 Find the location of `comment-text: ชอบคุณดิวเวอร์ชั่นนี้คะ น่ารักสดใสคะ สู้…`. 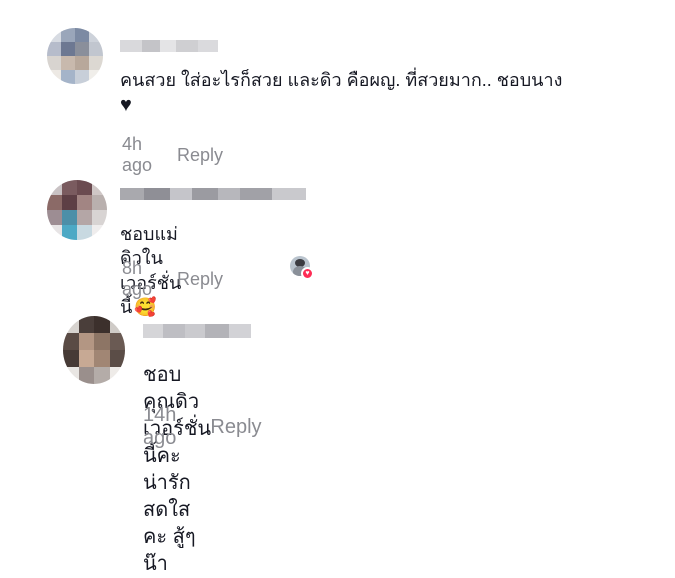

comment-text: ชอบคุณดิวเวอร์ชั่นนี้คะ น่ารักสดใสคะ สู้… is located at coordinates (177, 470).